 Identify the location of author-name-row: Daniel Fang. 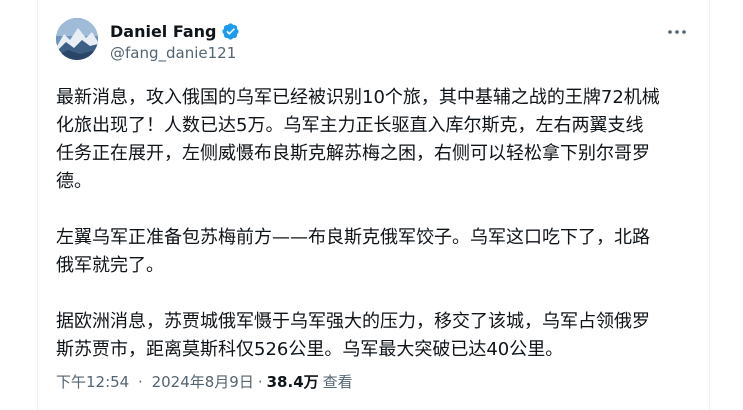
(175, 31).